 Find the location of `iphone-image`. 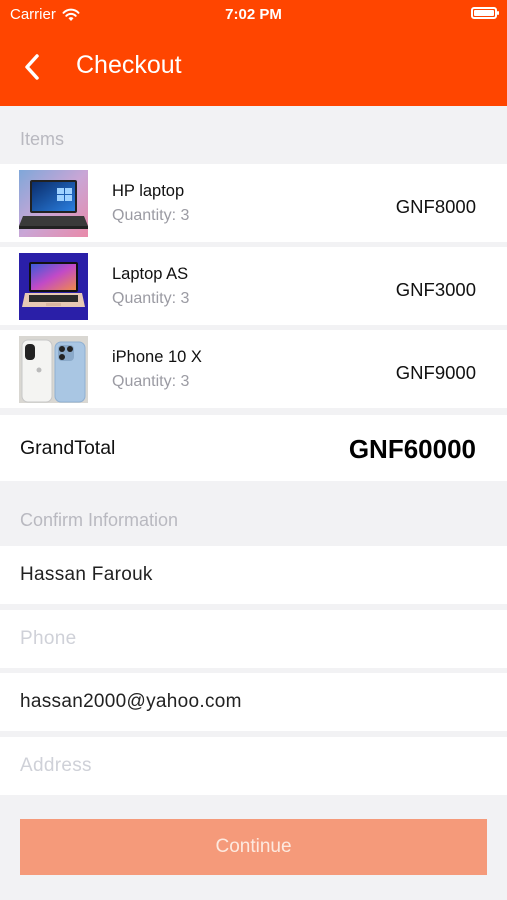

iphone-image is located at coordinates (53, 369).